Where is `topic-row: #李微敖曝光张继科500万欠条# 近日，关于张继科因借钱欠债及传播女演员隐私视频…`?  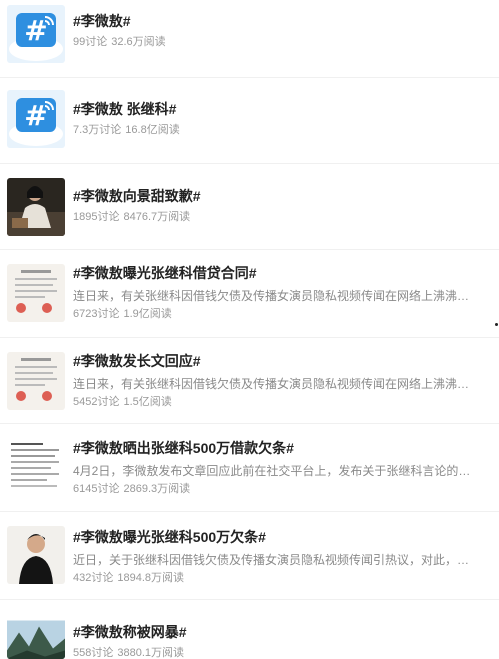 topic-row: #李微敖曝光张继科500万欠条# 近日，关于张继科因借钱欠债及传播女演员隐私视频… is located at coordinates (249, 556).